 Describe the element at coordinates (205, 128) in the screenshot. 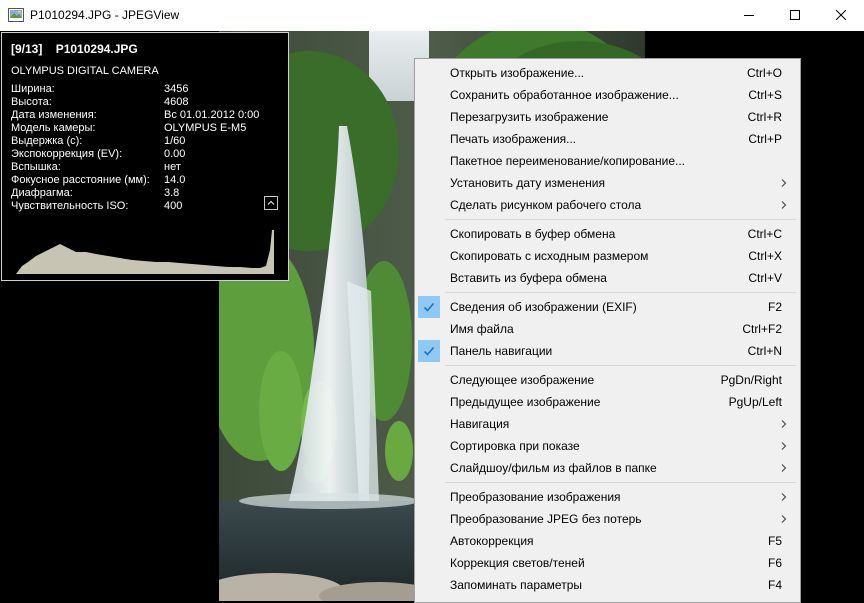

I see `exif-value: OLYMPUS E-M5` at that location.